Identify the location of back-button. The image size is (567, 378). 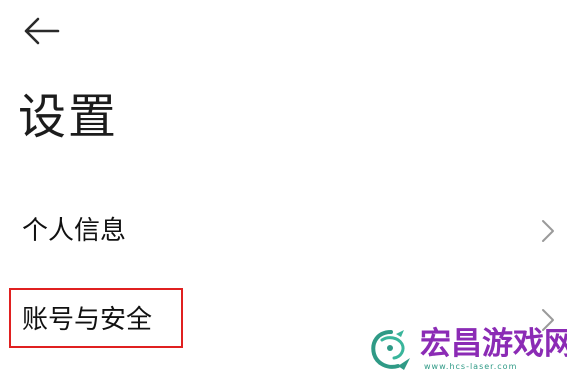
(42, 31).